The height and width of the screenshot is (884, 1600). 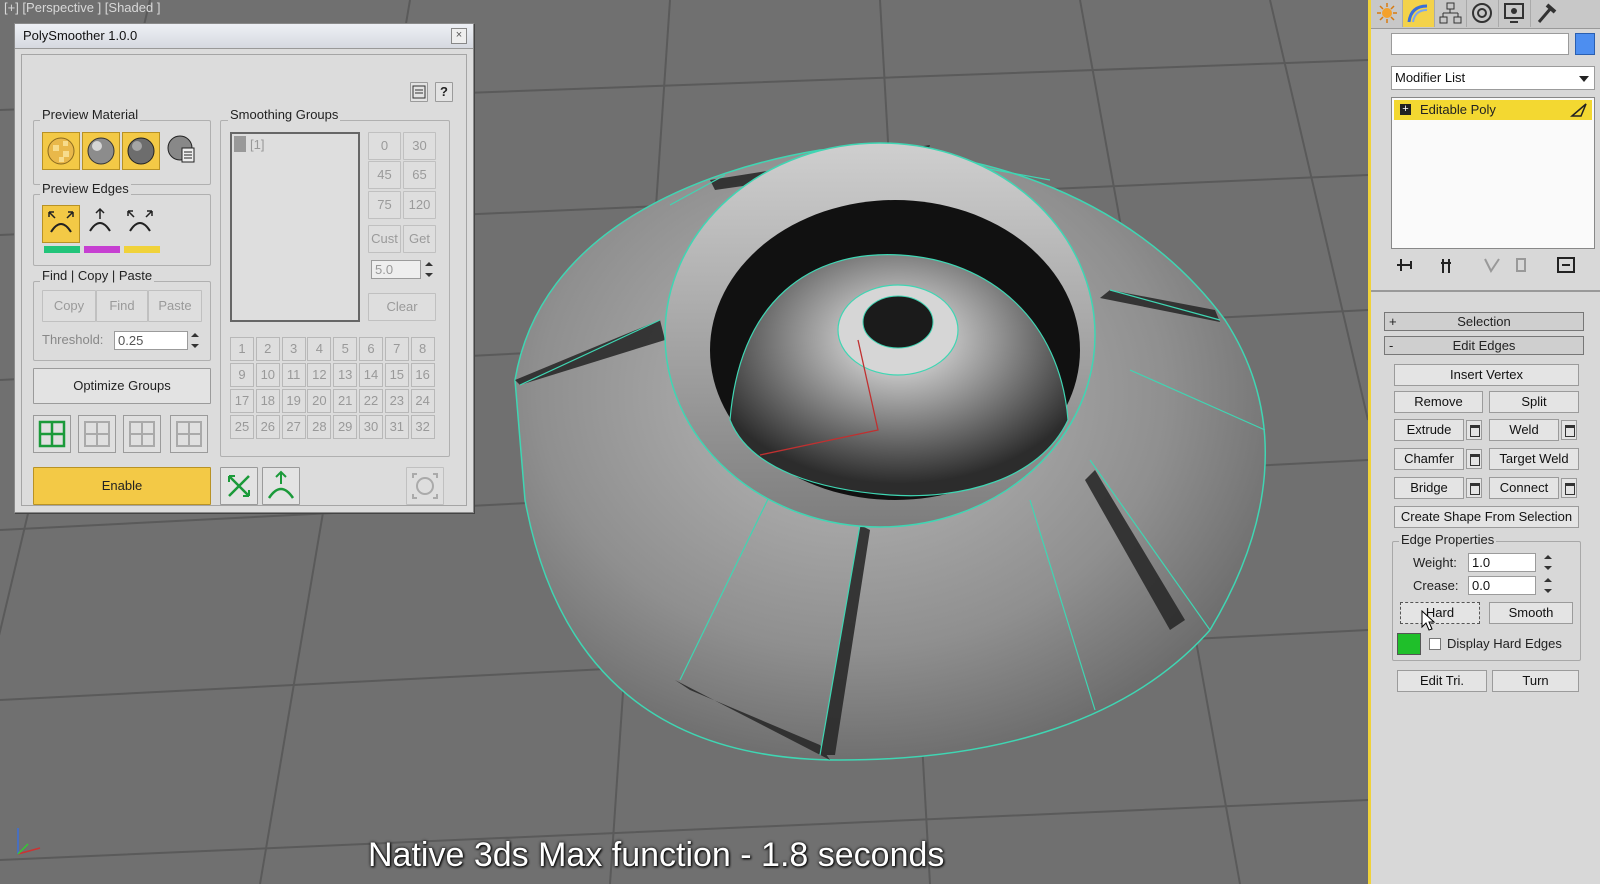 I want to click on list-item: [1], so click(x=257, y=144).